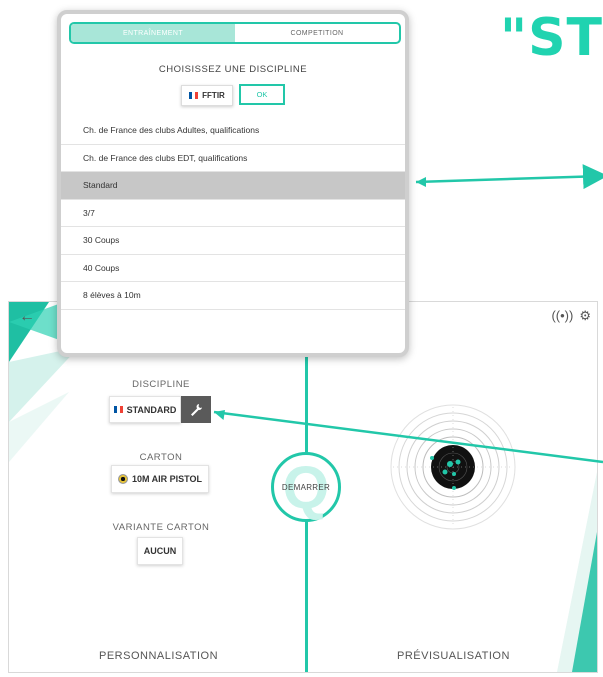  I want to click on annotation-arrow-wrench, so click(408, 437).